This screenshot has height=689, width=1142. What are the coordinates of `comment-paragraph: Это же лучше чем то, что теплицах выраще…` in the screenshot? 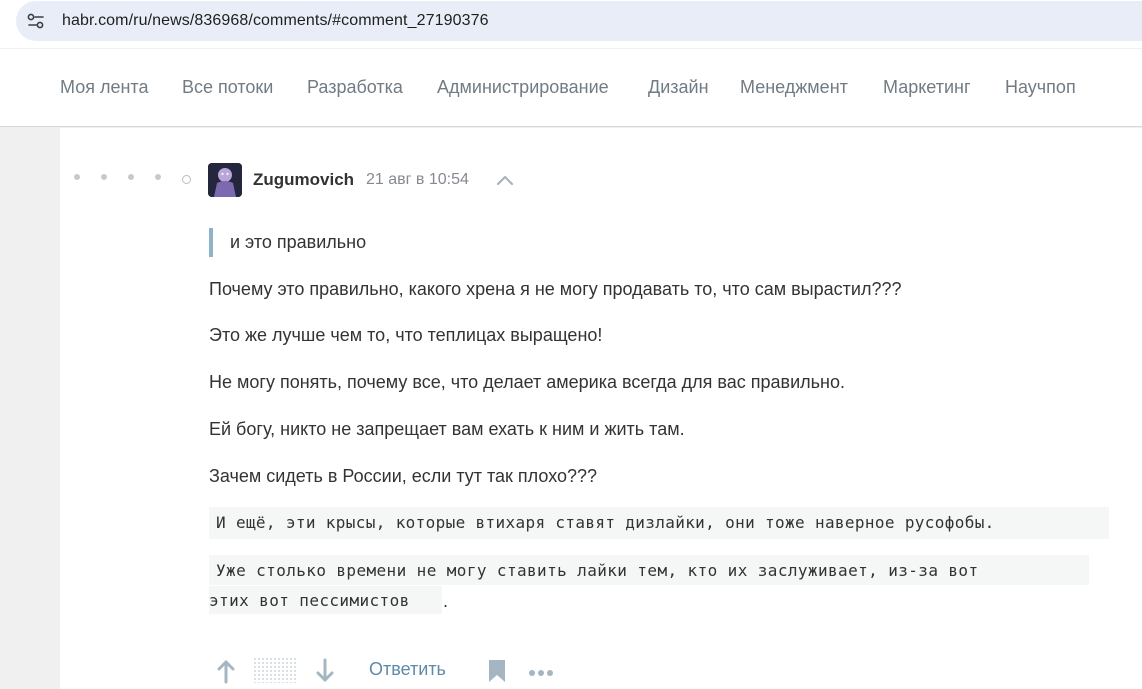 It's located at (406, 335).